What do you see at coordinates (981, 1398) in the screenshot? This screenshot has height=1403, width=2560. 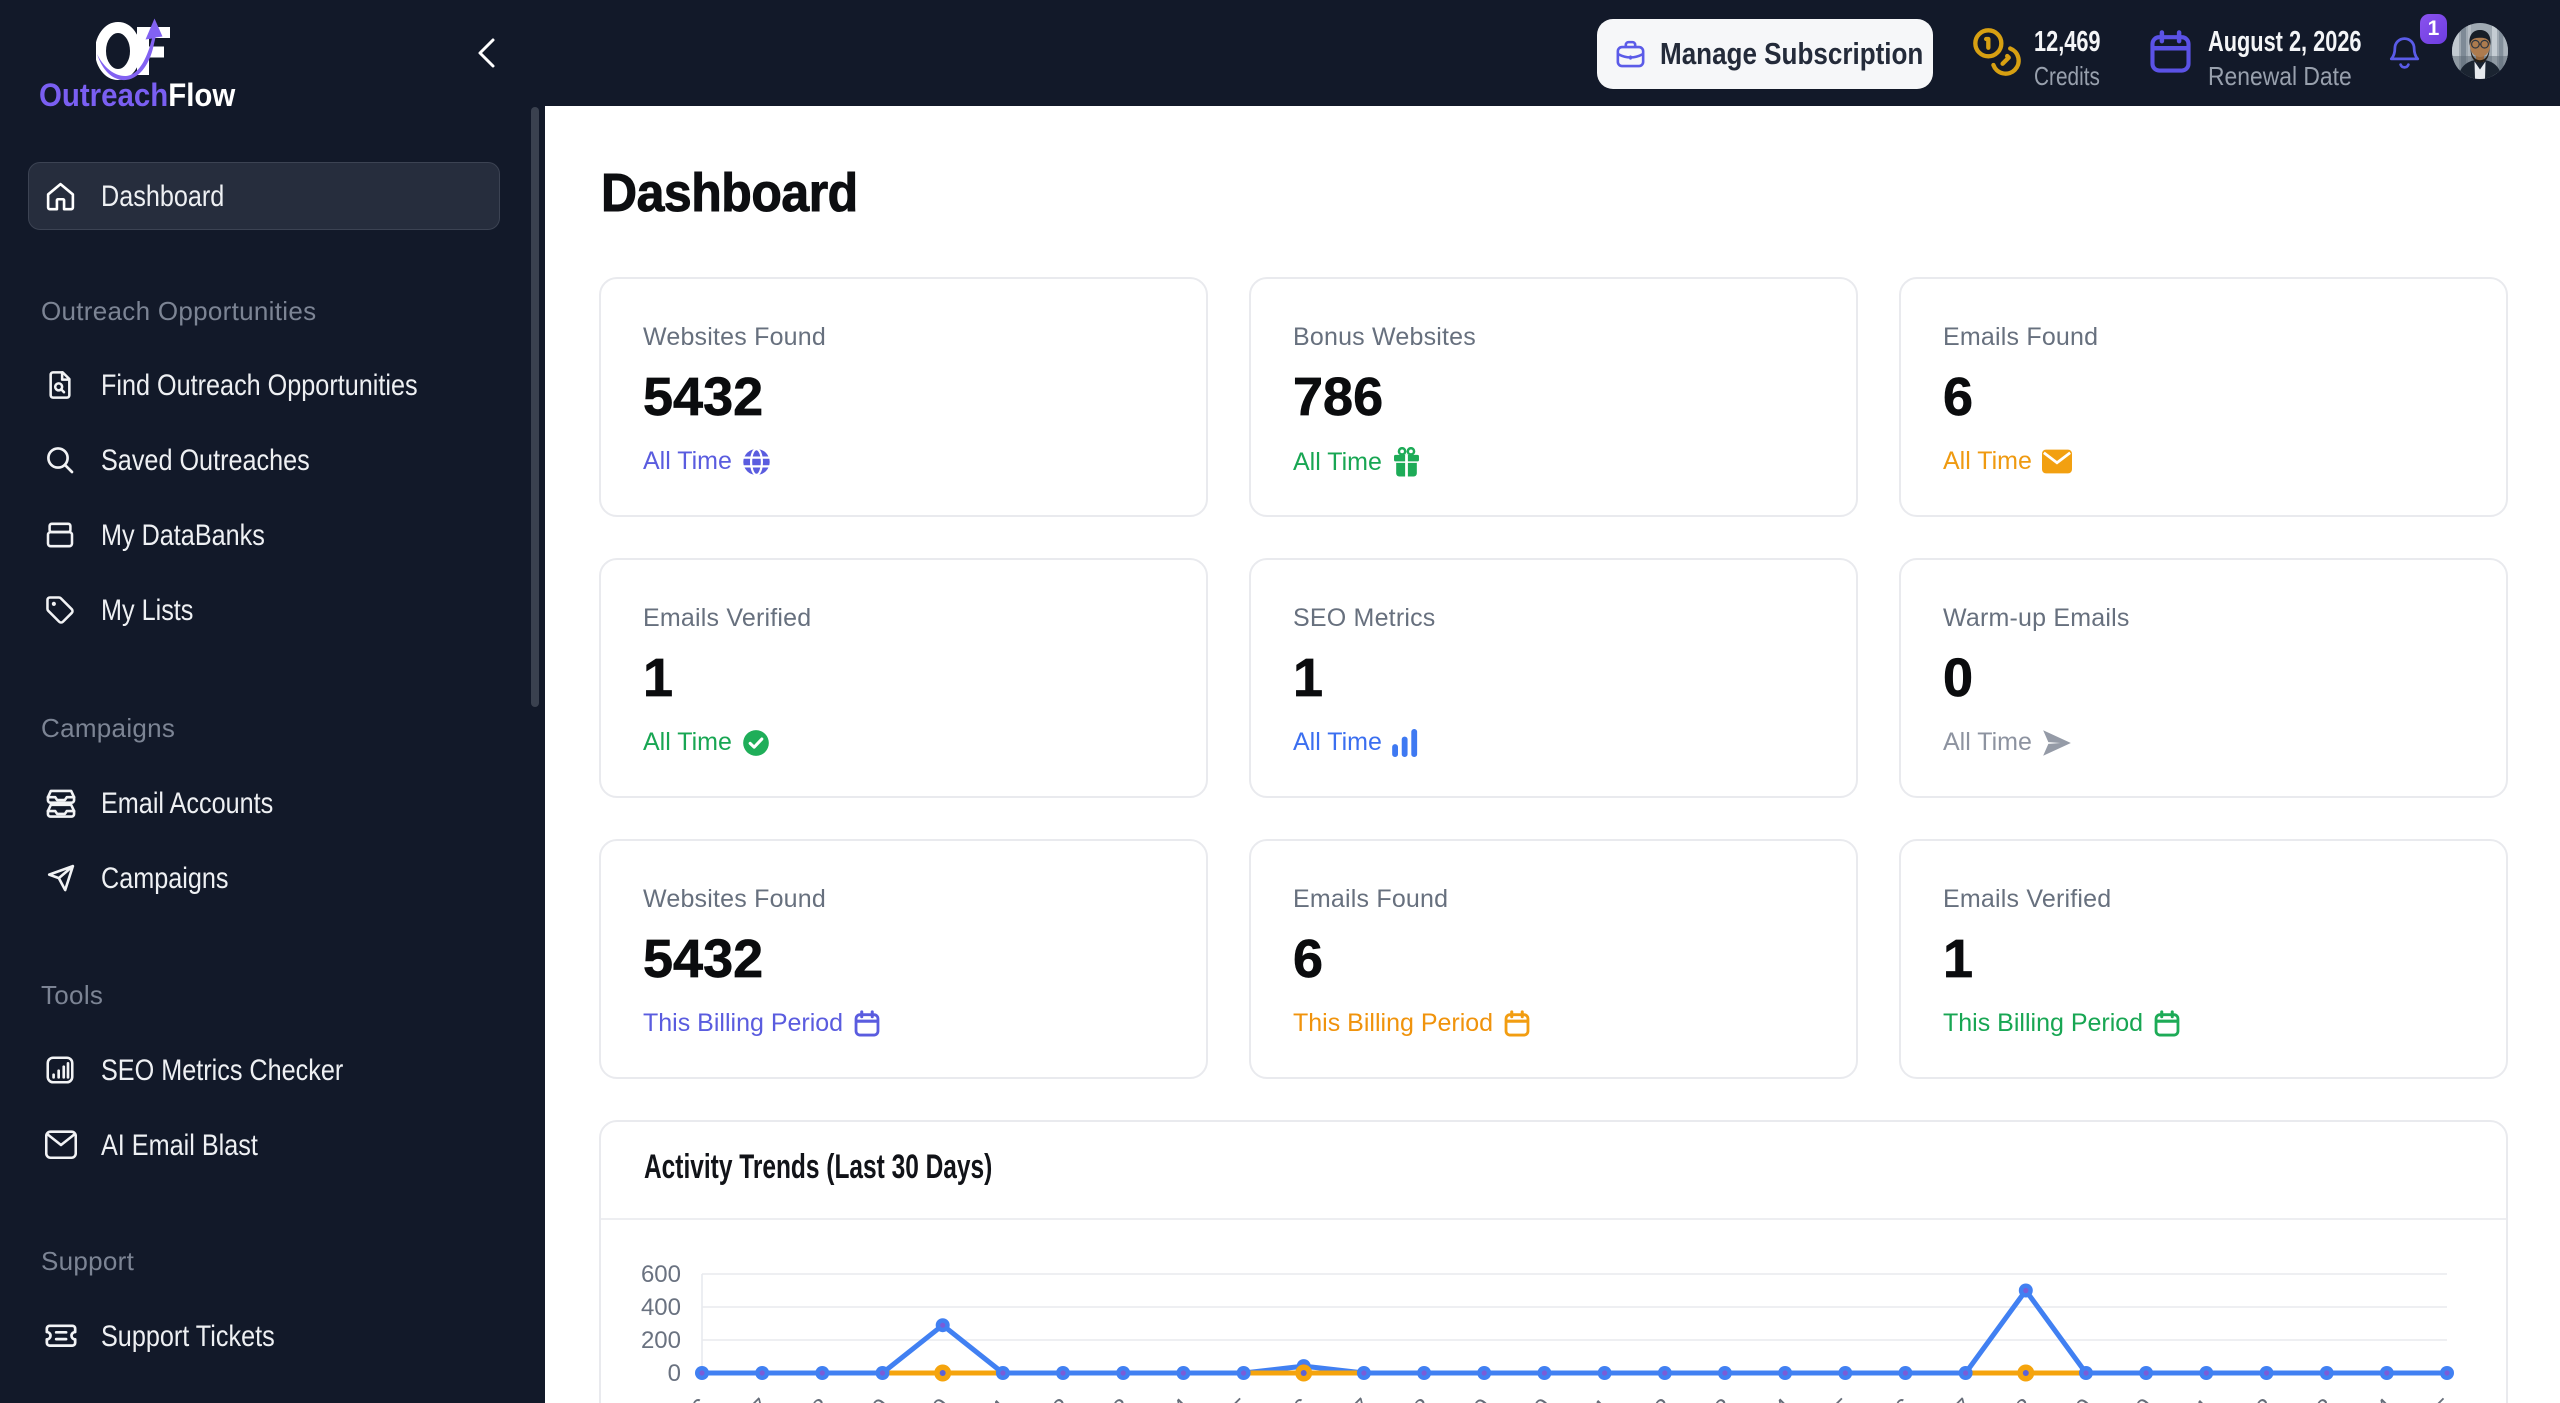 I see `svg-text: Jun 21` at bounding box center [981, 1398].